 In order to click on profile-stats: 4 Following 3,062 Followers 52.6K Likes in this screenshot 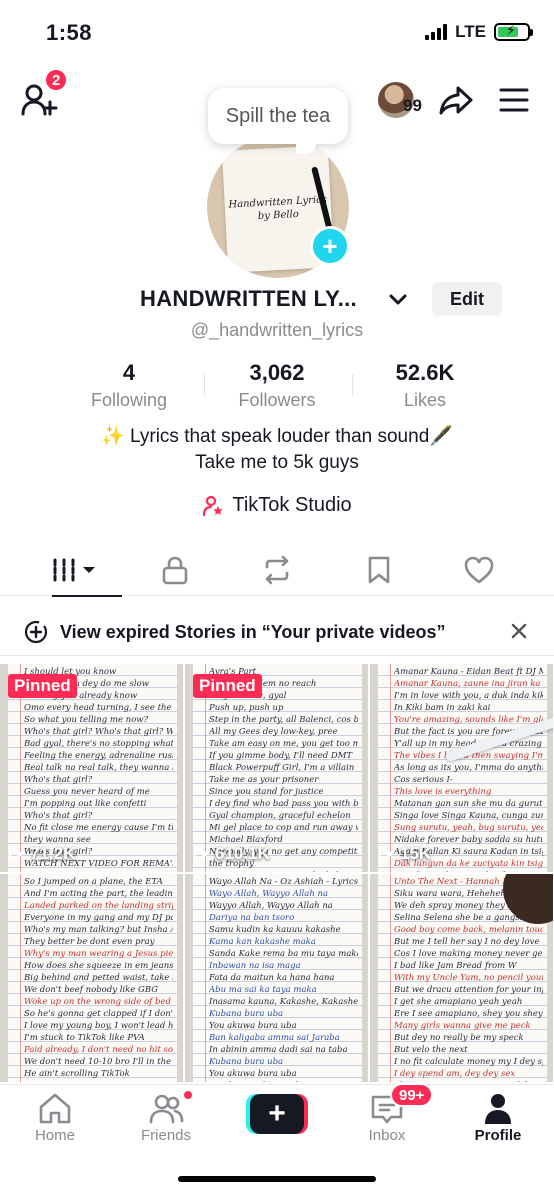, I will do `click(277, 387)`.